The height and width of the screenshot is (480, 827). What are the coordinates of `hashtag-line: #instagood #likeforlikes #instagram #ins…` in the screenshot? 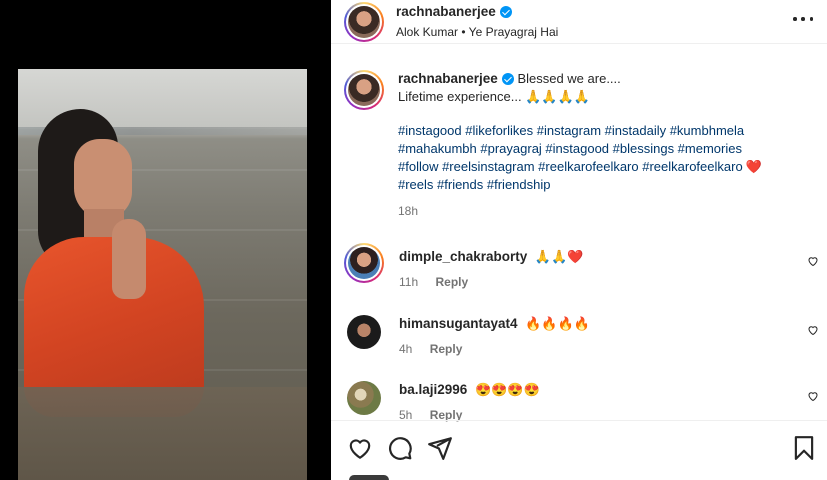 It's located at (581, 131).